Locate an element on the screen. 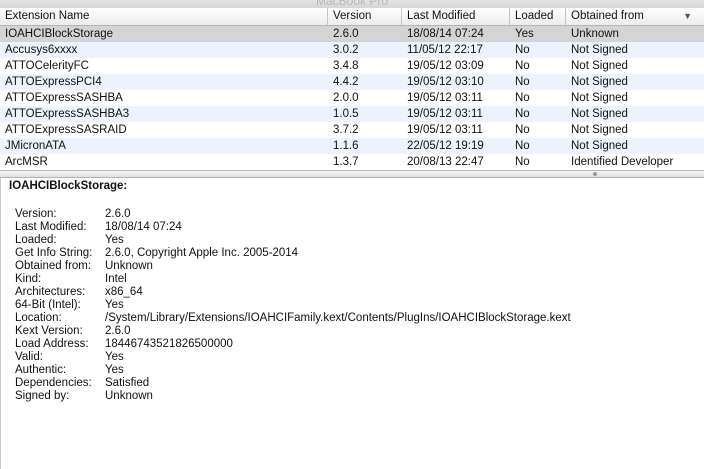  property-row: Dependencies: Satisfied is located at coordinates (293, 383).